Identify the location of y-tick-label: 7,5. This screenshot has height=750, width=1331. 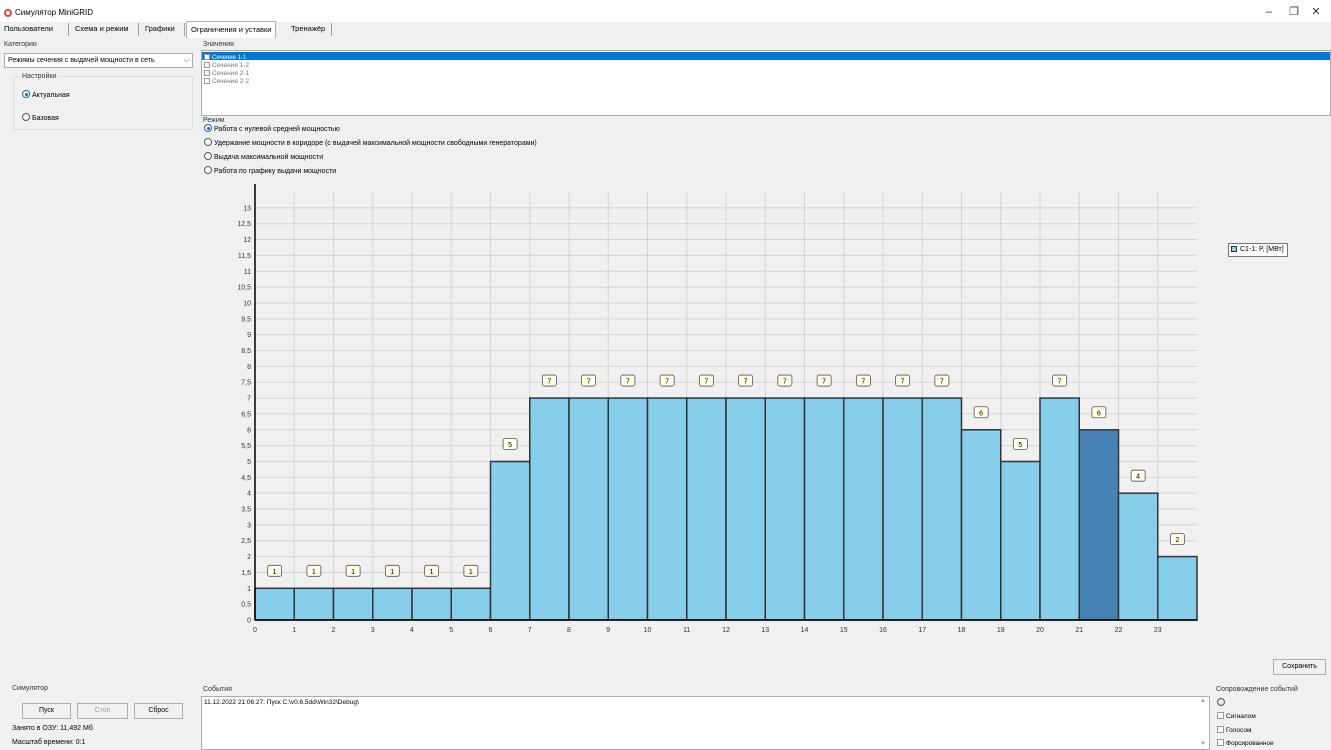
(246, 383).